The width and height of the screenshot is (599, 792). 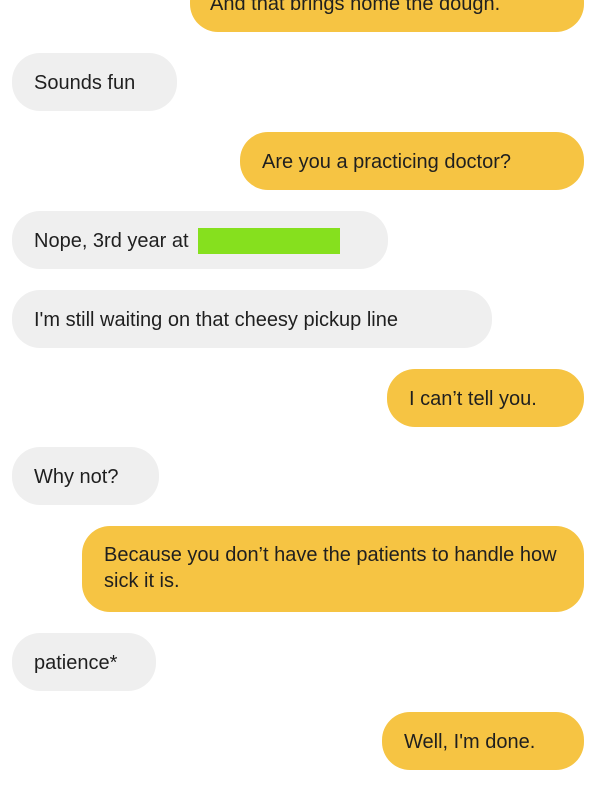 What do you see at coordinates (76, 662) in the screenshot?
I see `message-text: patience*` at bounding box center [76, 662].